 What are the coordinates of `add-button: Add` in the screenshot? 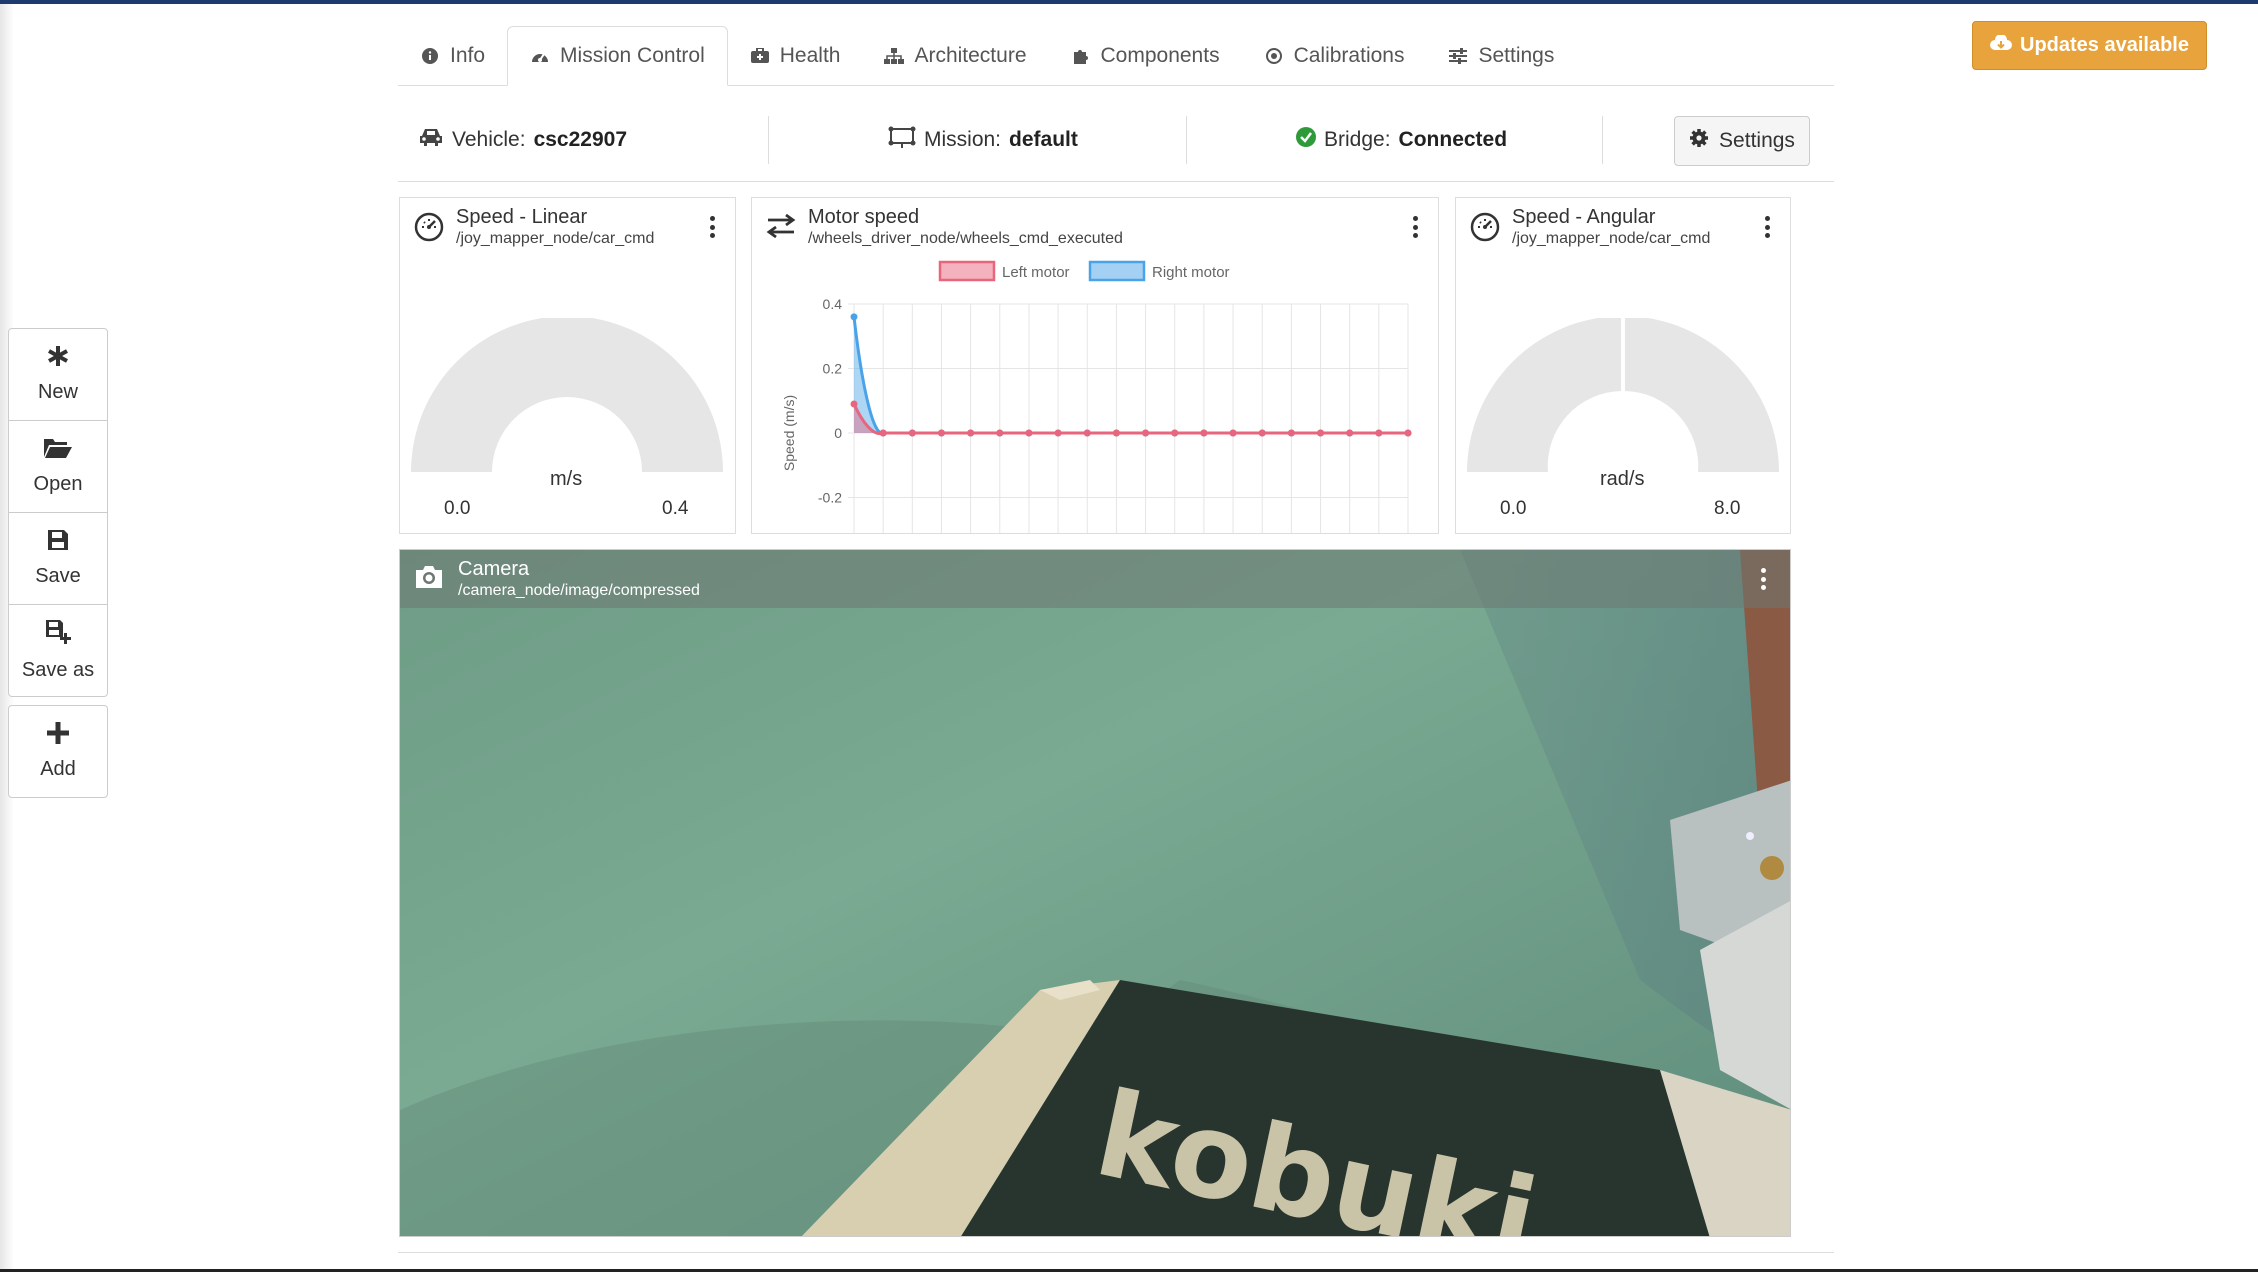 It's located at (58, 751).